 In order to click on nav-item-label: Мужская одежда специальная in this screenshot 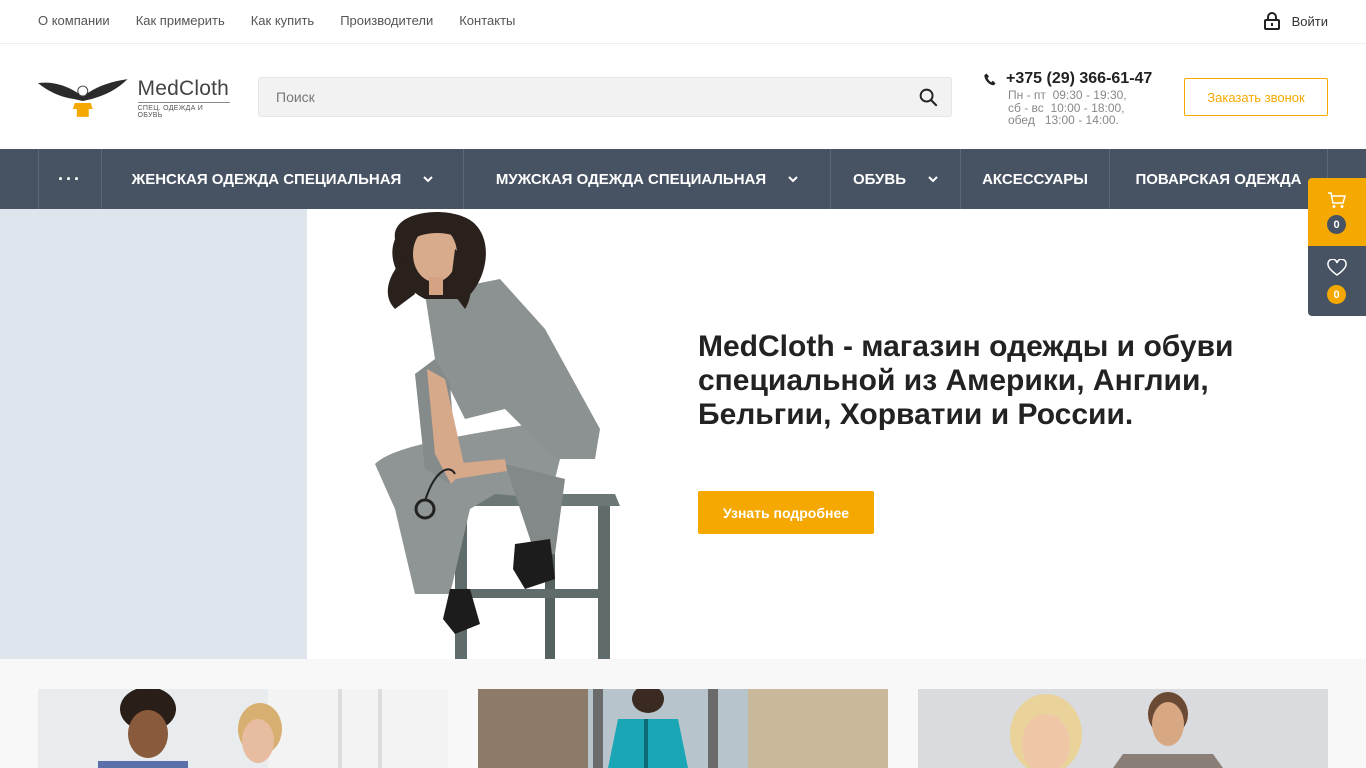, I will do `click(631, 179)`.